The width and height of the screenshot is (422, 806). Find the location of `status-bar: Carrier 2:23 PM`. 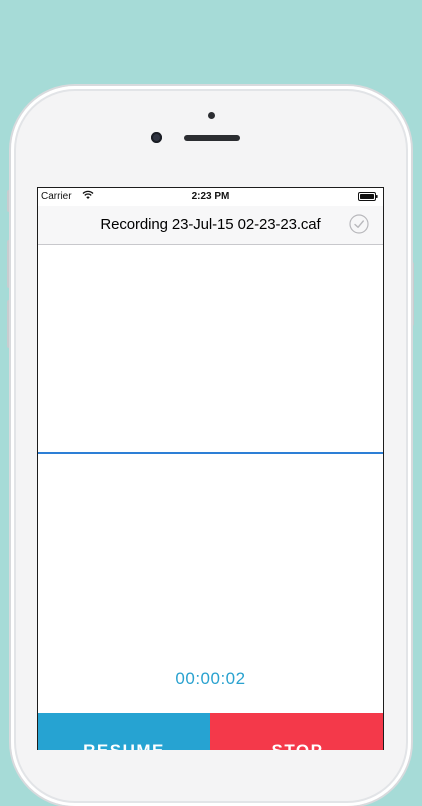

status-bar: Carrier 2:23 PM is located at coordinates (210, 197).